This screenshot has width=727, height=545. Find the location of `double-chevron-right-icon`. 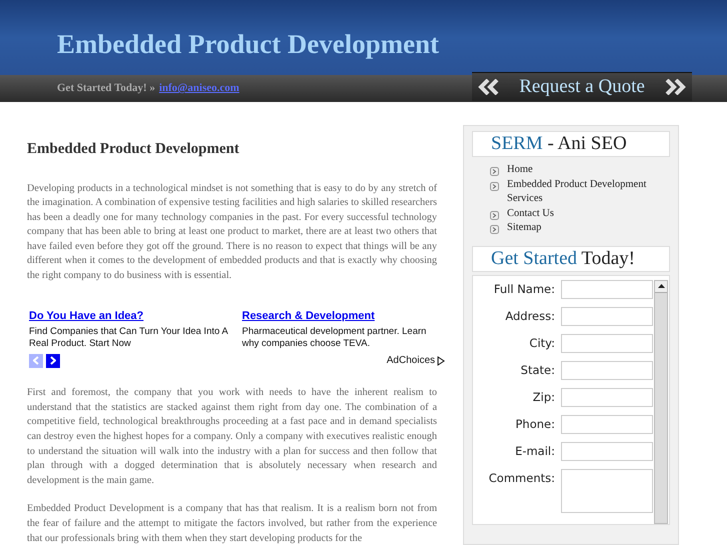

double-chevron-right-icon is located at coordinates (675, 87).